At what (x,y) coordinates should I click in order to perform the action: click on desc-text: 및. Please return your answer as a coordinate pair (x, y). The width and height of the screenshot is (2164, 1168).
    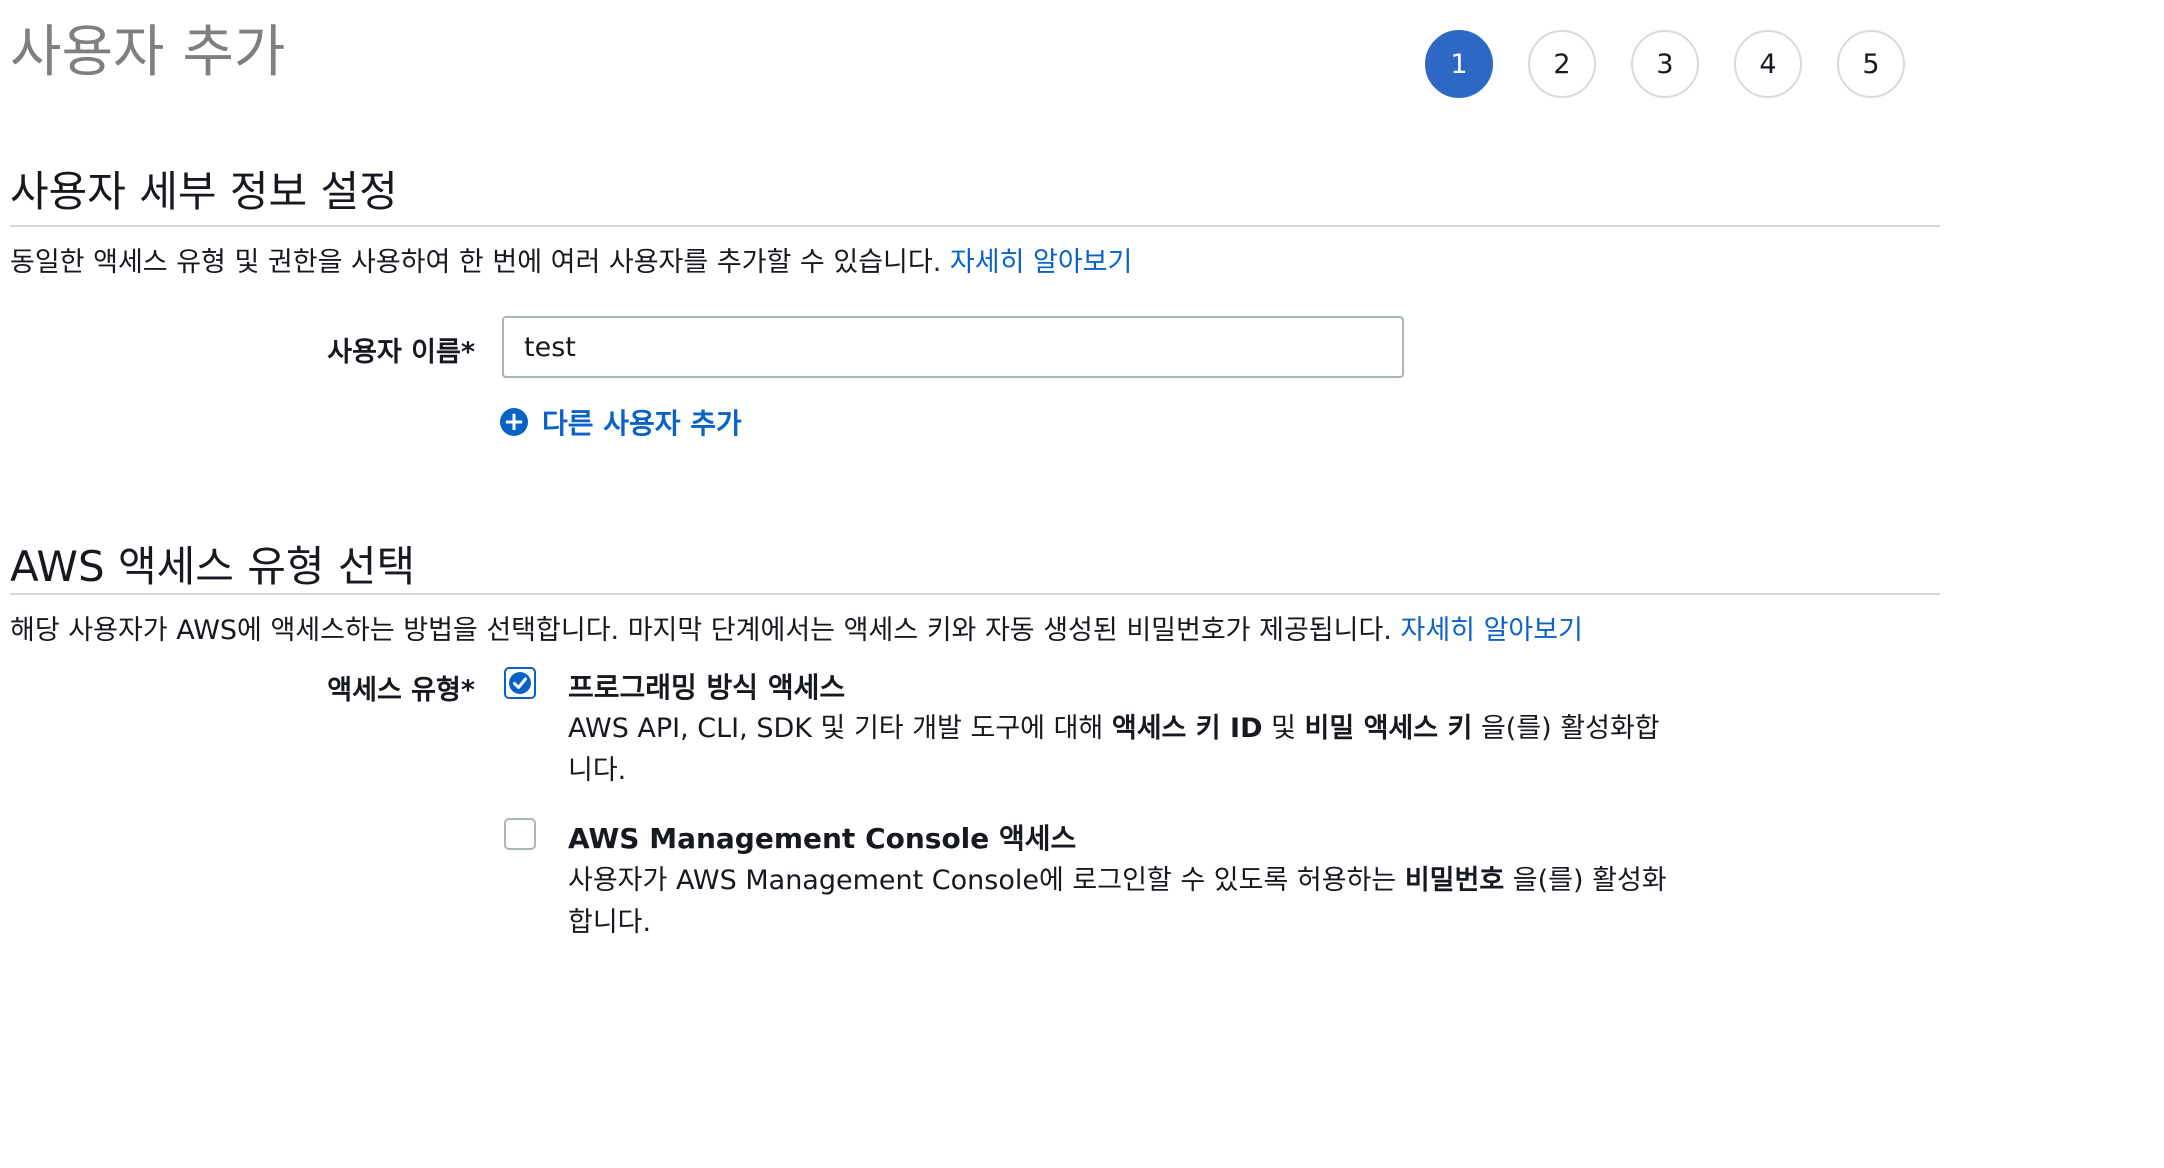
    Looking at the image, I should click on (1283, 728).